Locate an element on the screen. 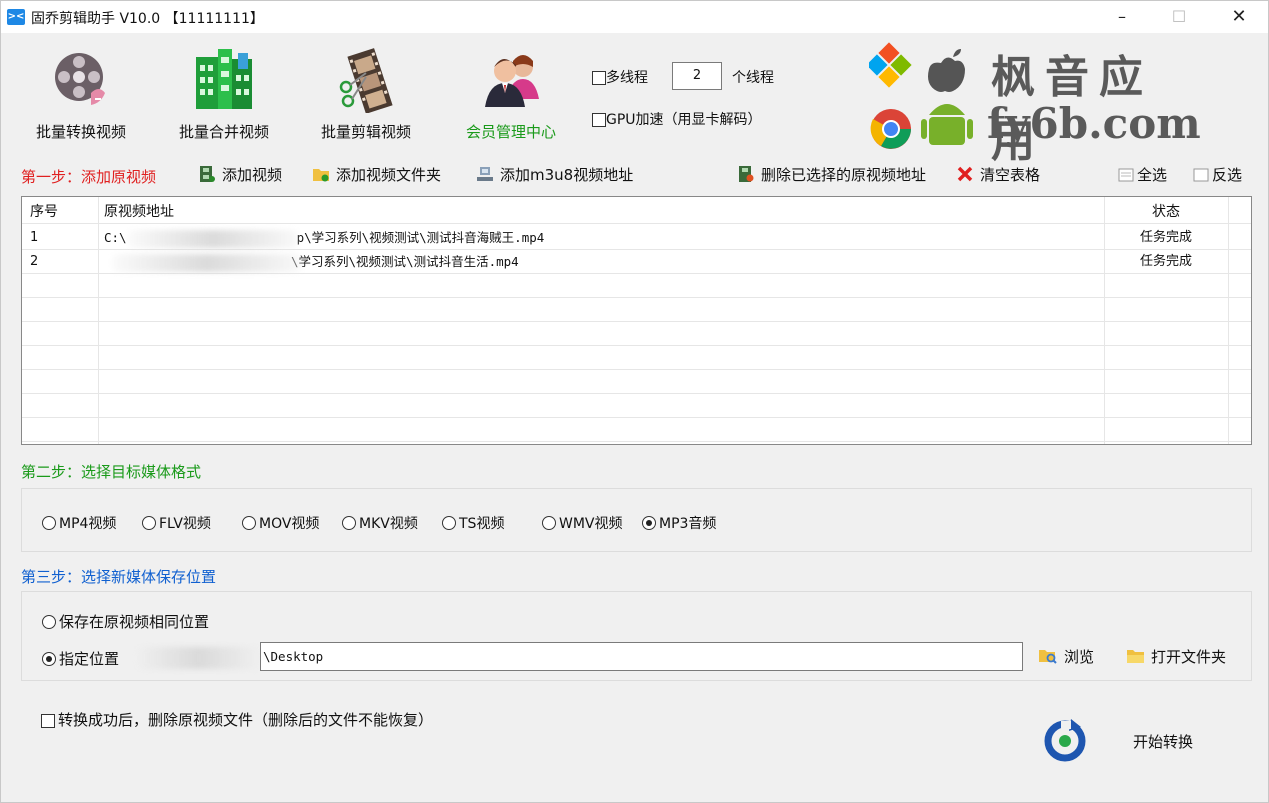  thread-count-input: 2 is located at coordinates (697, 76).